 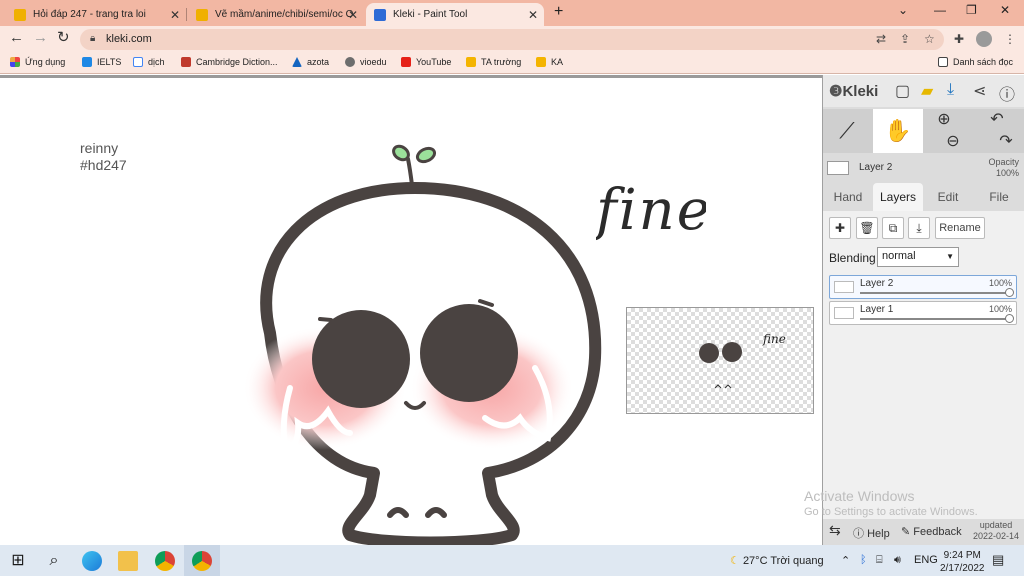 I want to click on layer-row: Layer 2 100%, so click(x=923, y=287).